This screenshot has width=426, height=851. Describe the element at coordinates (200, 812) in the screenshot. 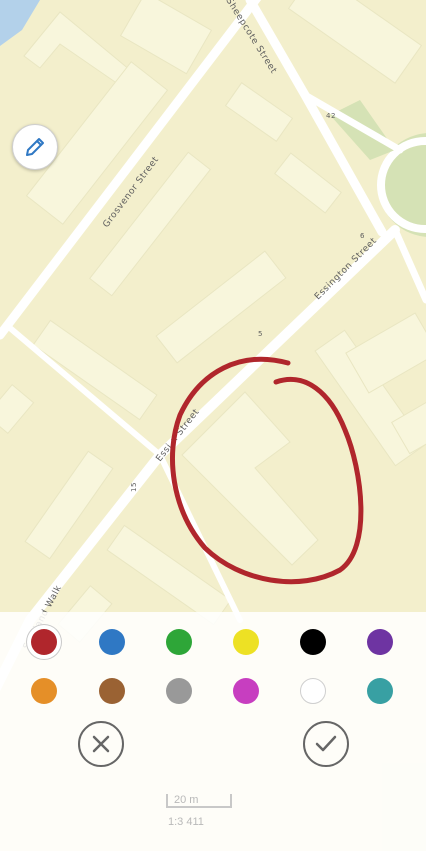

I see `scale-bar: 20 m 1:3 411` at that location.